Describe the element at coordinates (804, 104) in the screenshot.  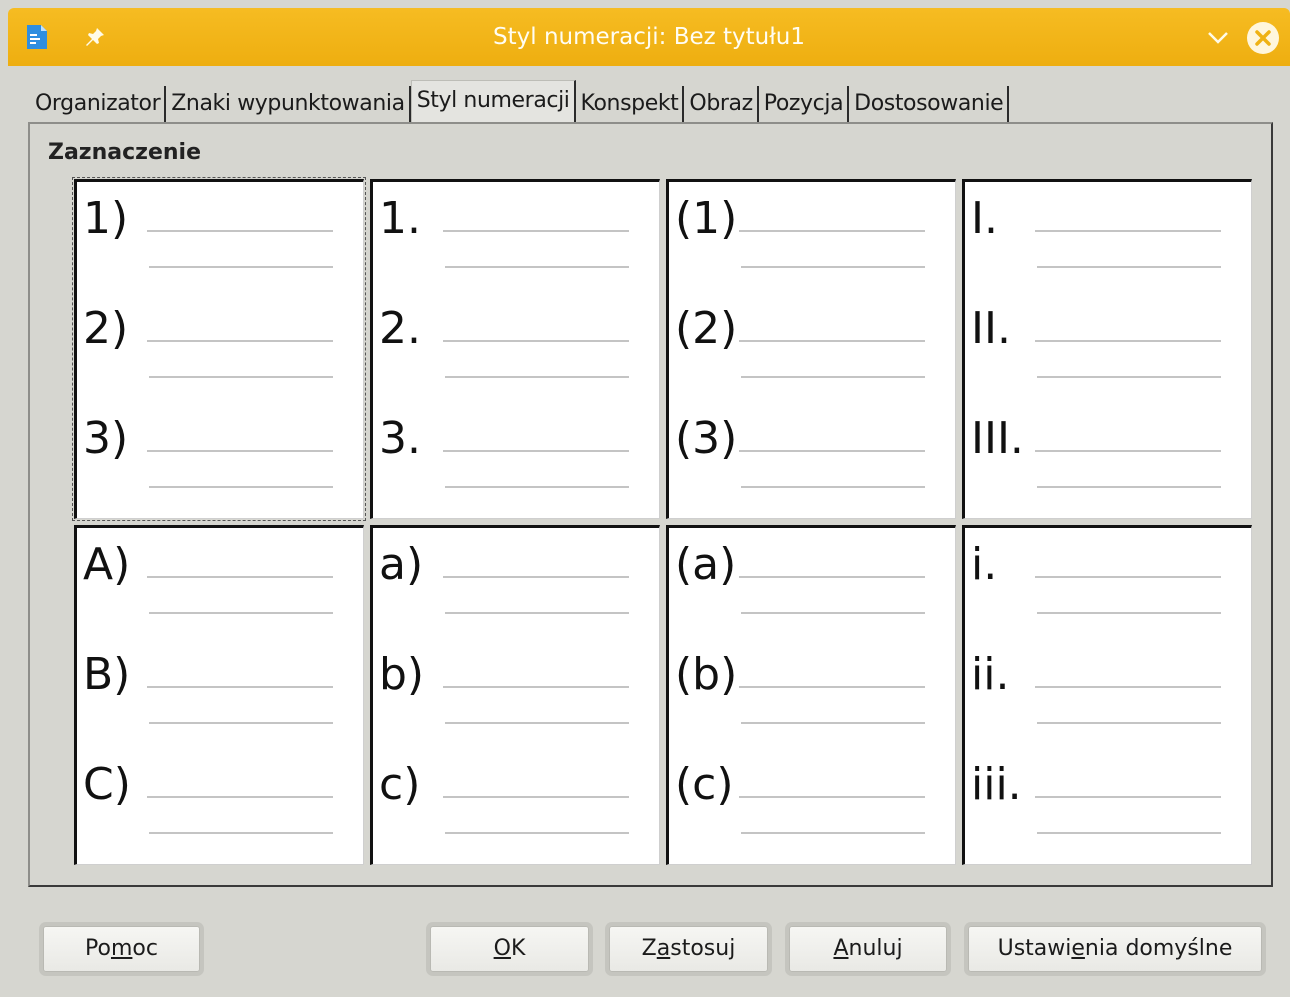
I see `tab-position: Pozycja` at that location.